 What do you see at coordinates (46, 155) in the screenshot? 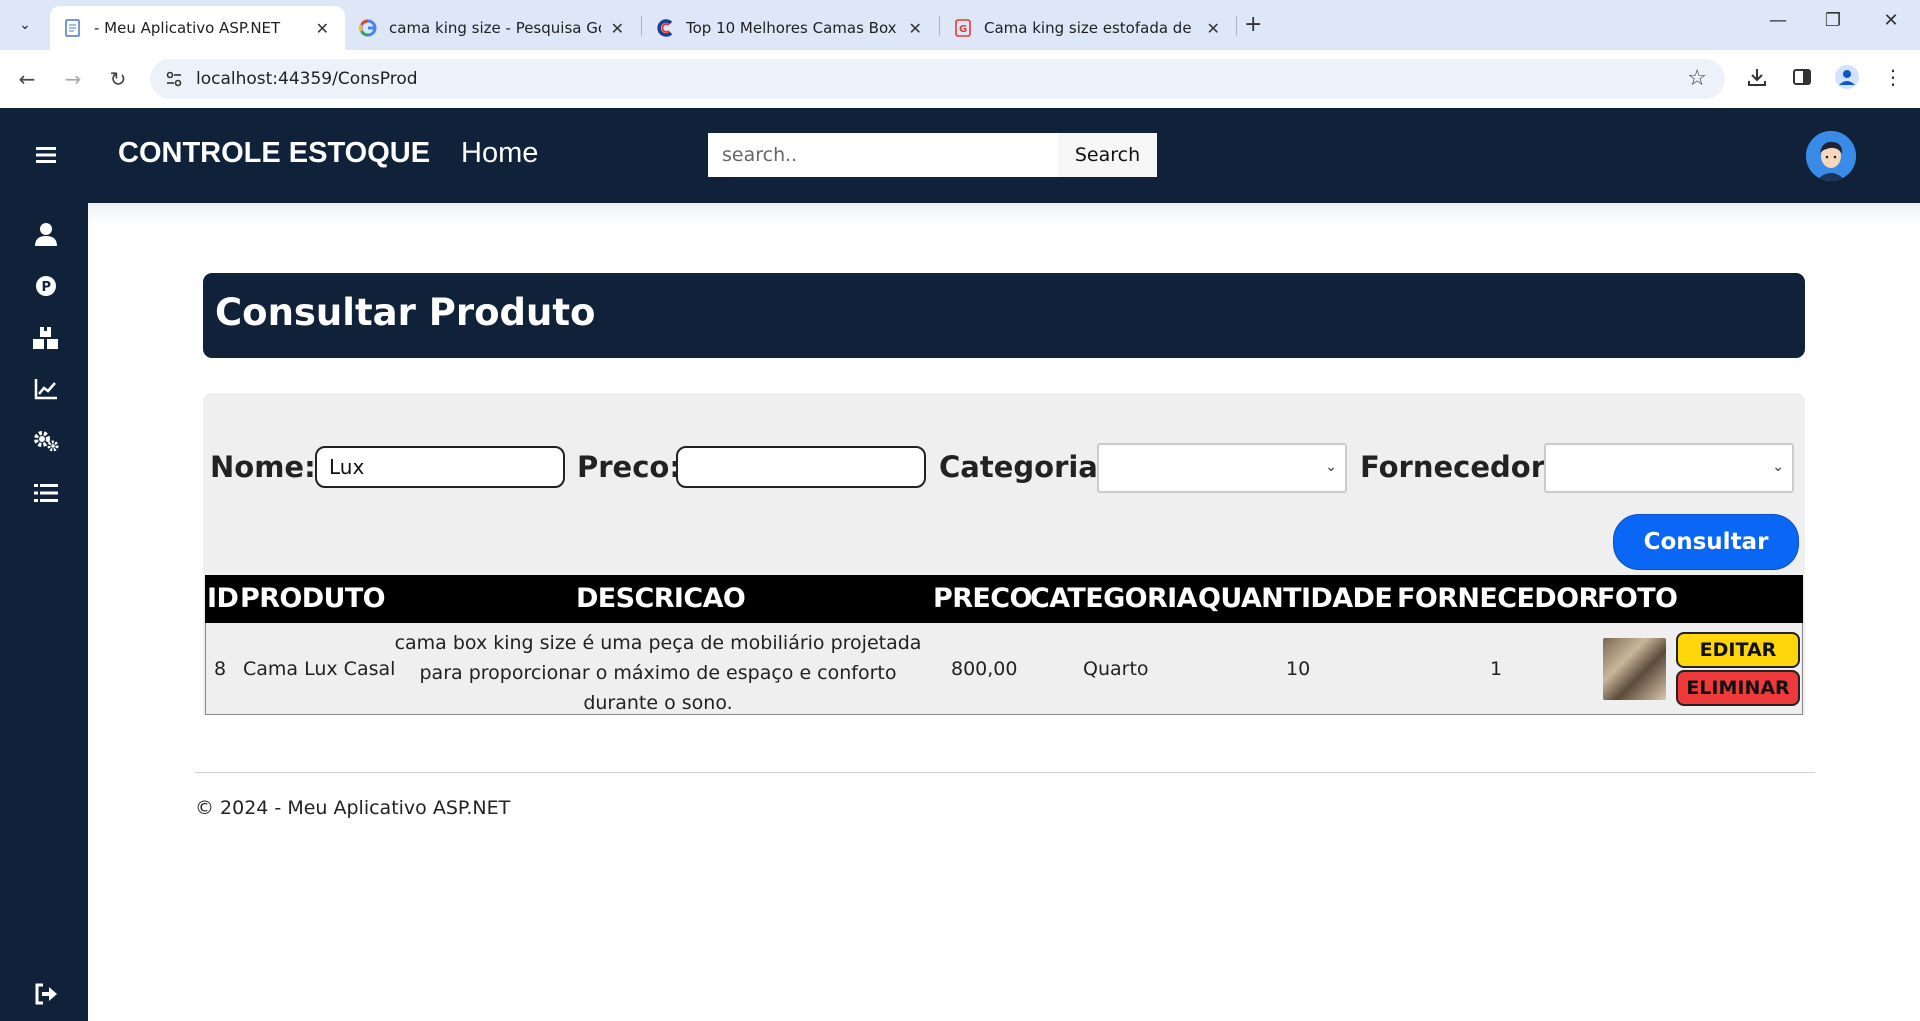
I see `menu-icon` at bounding box center [46, 155].